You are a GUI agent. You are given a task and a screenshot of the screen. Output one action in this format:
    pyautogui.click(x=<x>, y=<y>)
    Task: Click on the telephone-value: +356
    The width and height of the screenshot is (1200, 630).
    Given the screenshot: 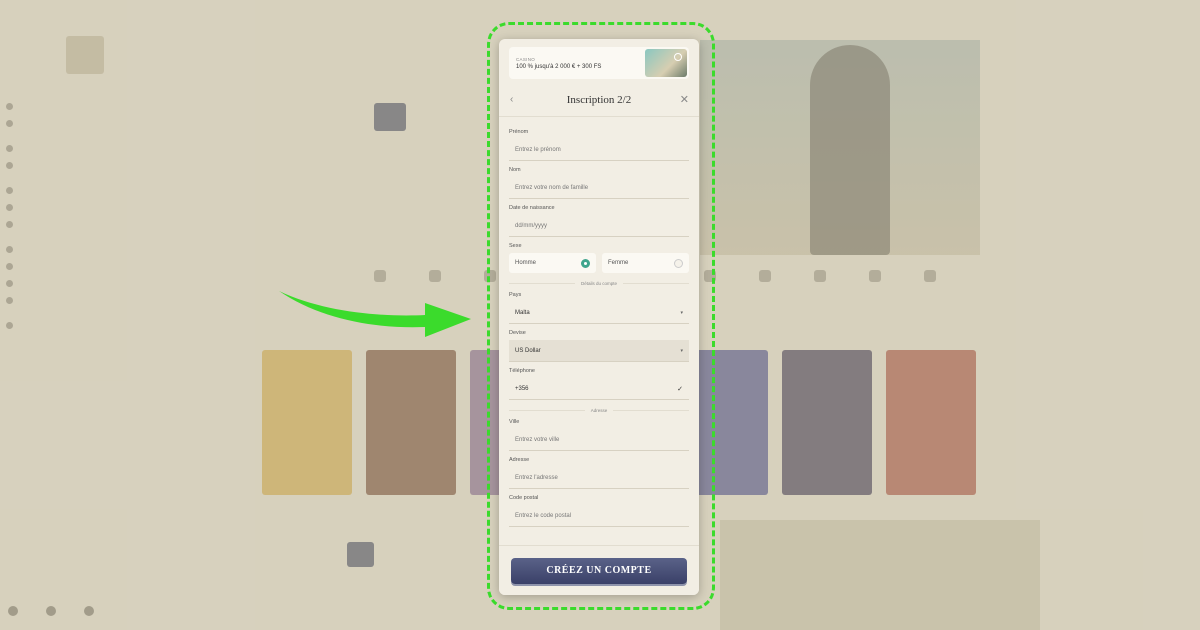 What is the action you would take?
    pyautogui.click(x=522, y=388)
    